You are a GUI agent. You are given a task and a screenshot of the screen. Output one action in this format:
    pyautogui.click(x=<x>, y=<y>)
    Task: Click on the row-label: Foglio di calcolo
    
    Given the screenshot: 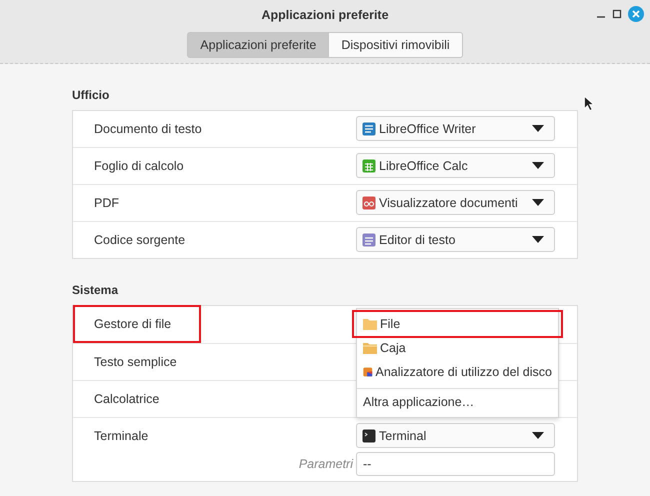 What is the action you would take?
    pyautogui.click(x=139, y=166)
    